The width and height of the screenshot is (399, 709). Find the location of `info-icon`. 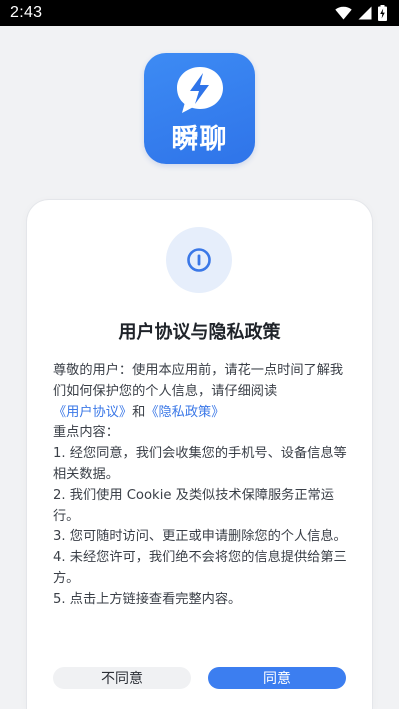

info-icon is located at coordinates (199, 260).